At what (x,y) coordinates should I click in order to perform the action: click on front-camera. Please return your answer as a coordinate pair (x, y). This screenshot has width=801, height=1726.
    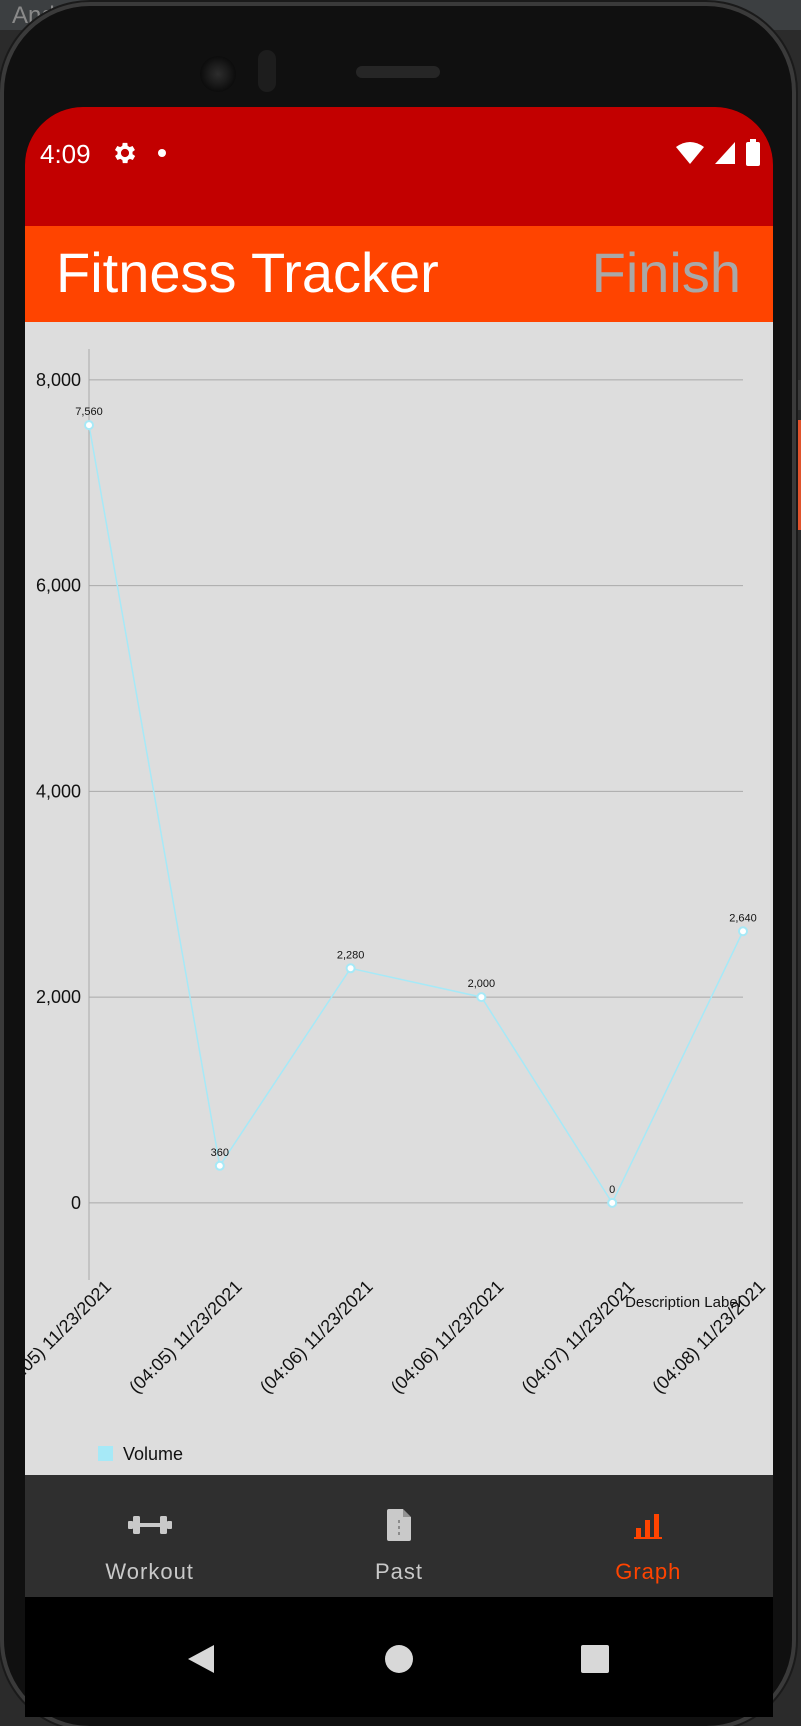
    Looking at the image, I should click on (218, 74).